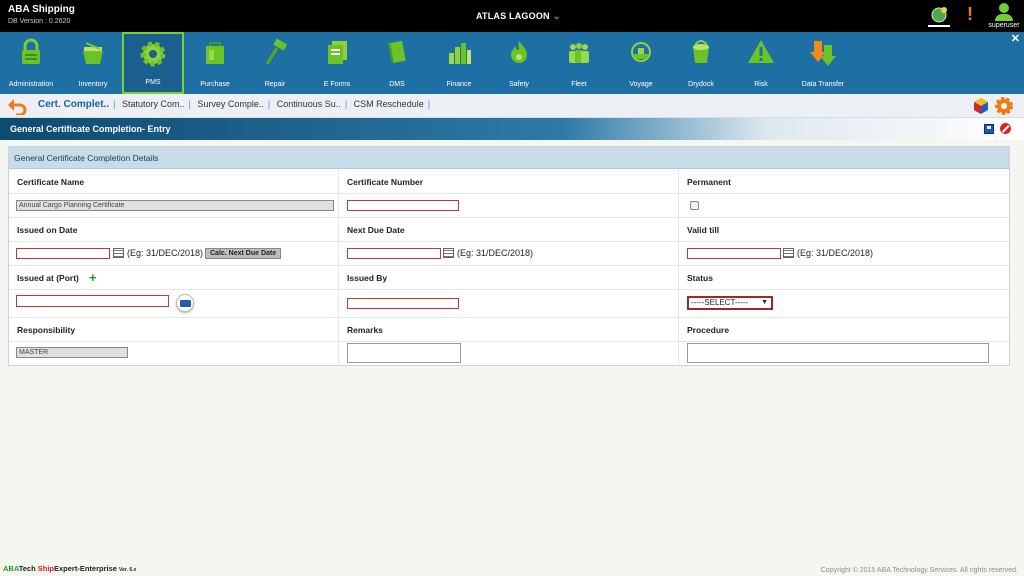  I want to click on flame-icon, so click(519, 52).